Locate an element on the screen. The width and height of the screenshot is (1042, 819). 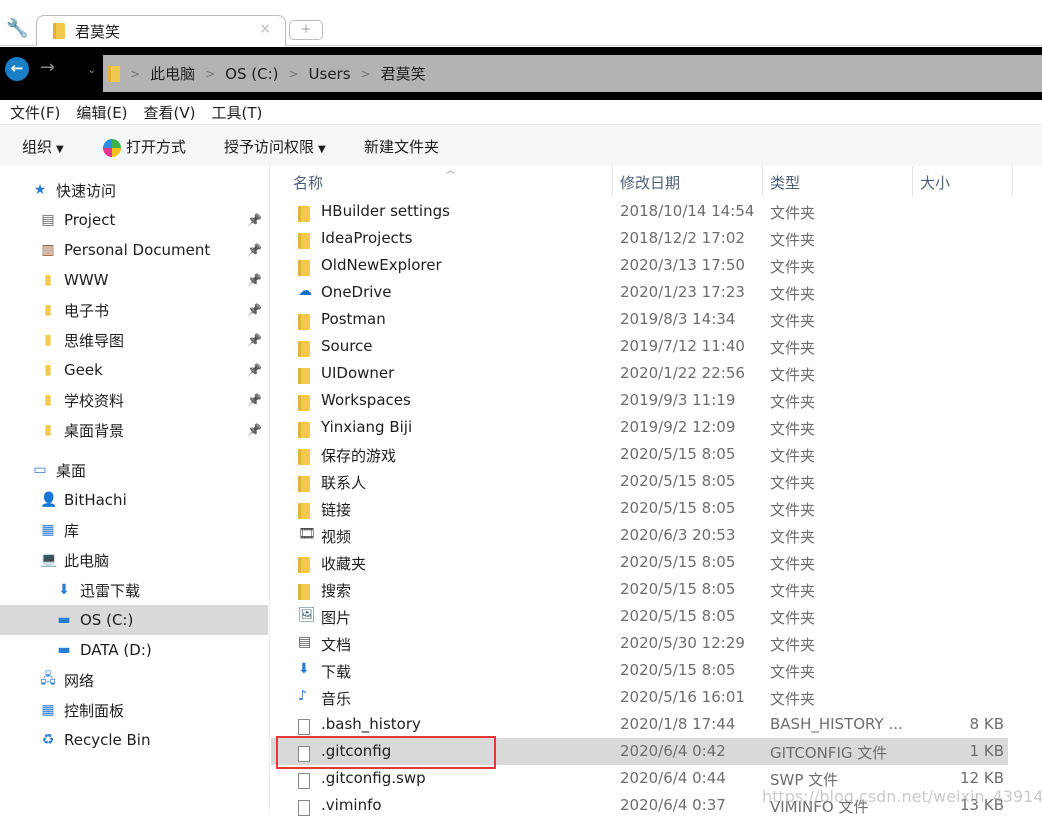
file-date: 2020/1/22 22:56 is located at coordinates (682, 373).